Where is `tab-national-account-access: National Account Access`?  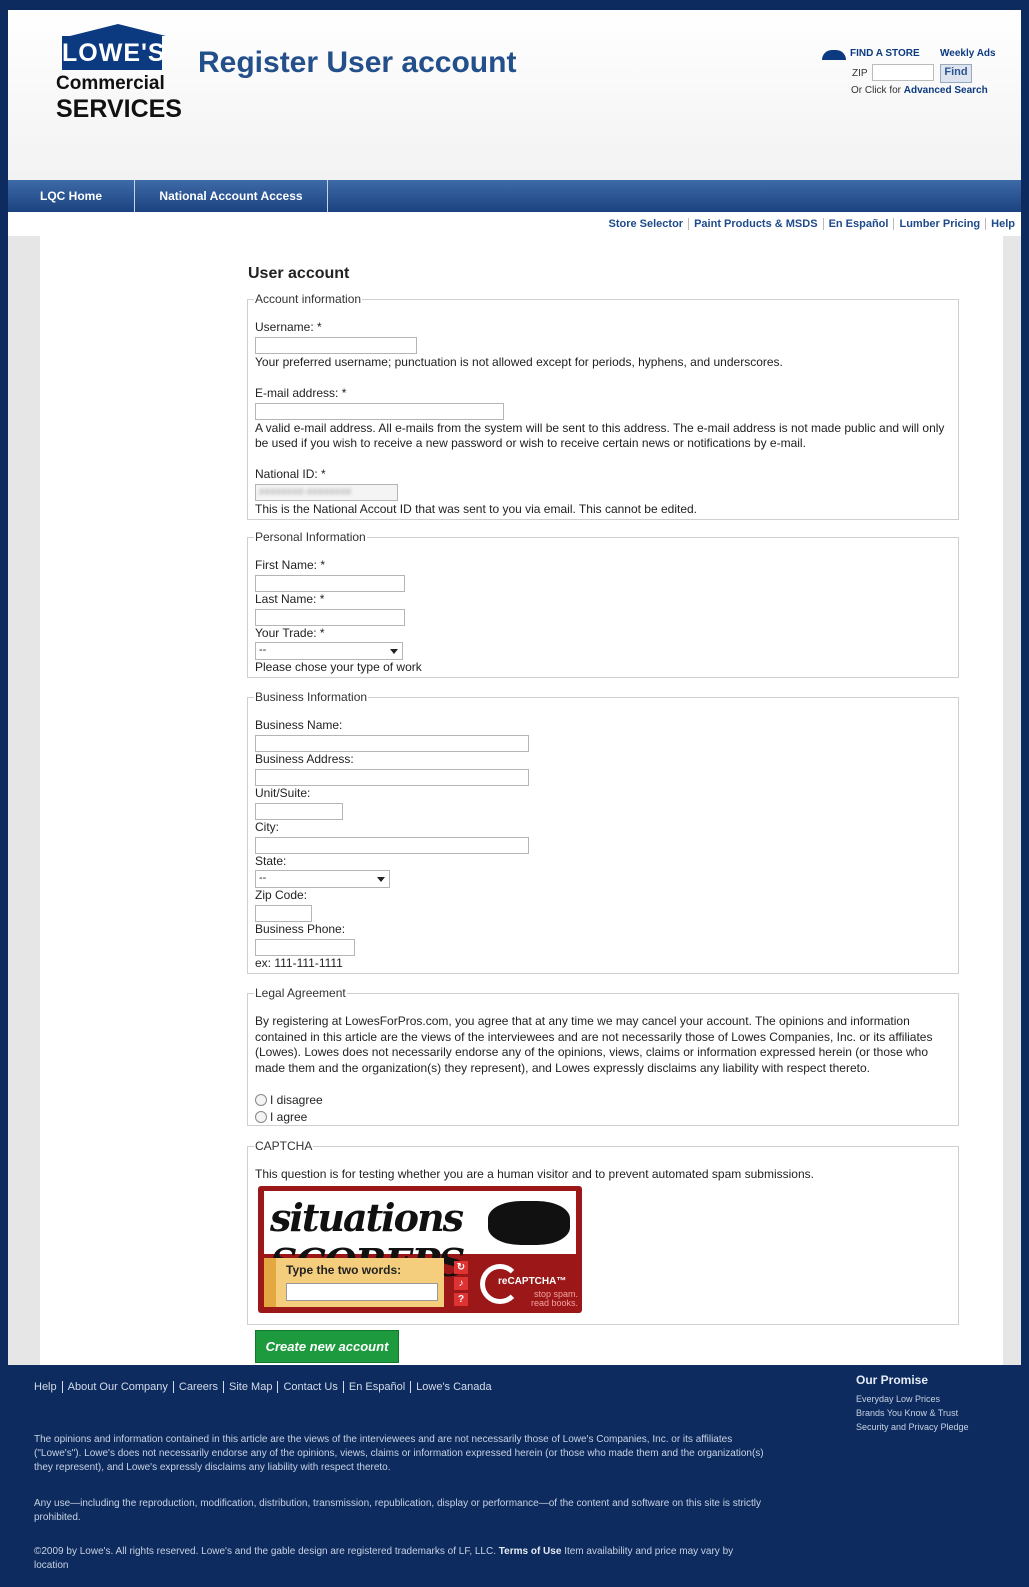 tab-national-account-access: National Account Access is located at coordinates (231, 196).